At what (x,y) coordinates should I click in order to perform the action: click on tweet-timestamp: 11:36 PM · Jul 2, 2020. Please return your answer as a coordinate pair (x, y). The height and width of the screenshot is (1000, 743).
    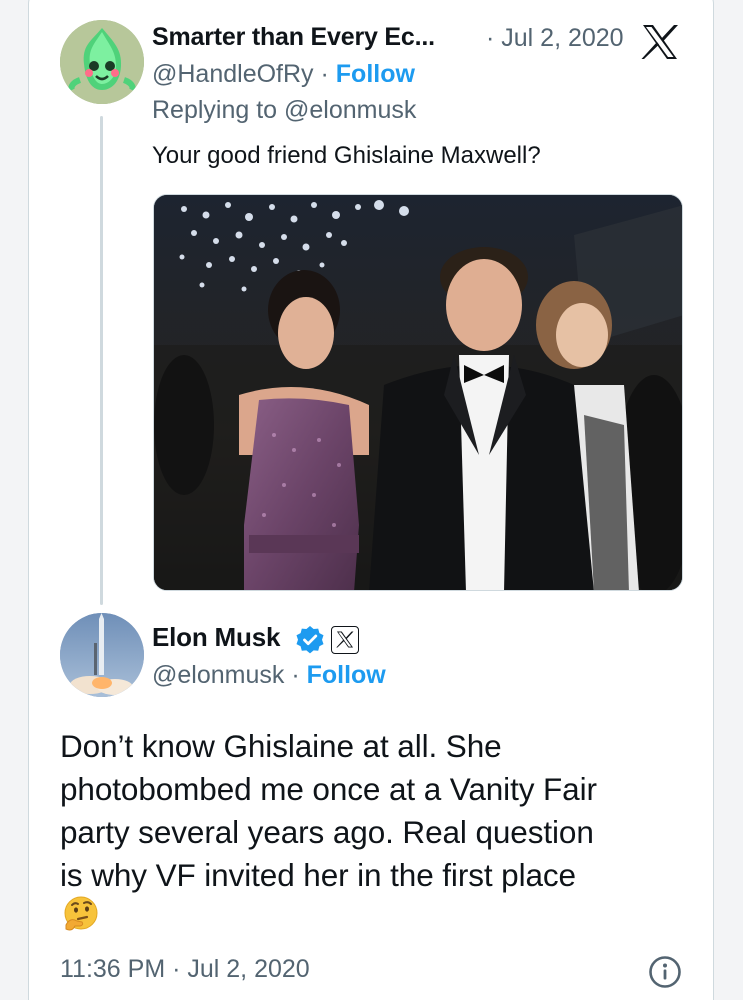
    Looking at the image, I should click on (185, 969).